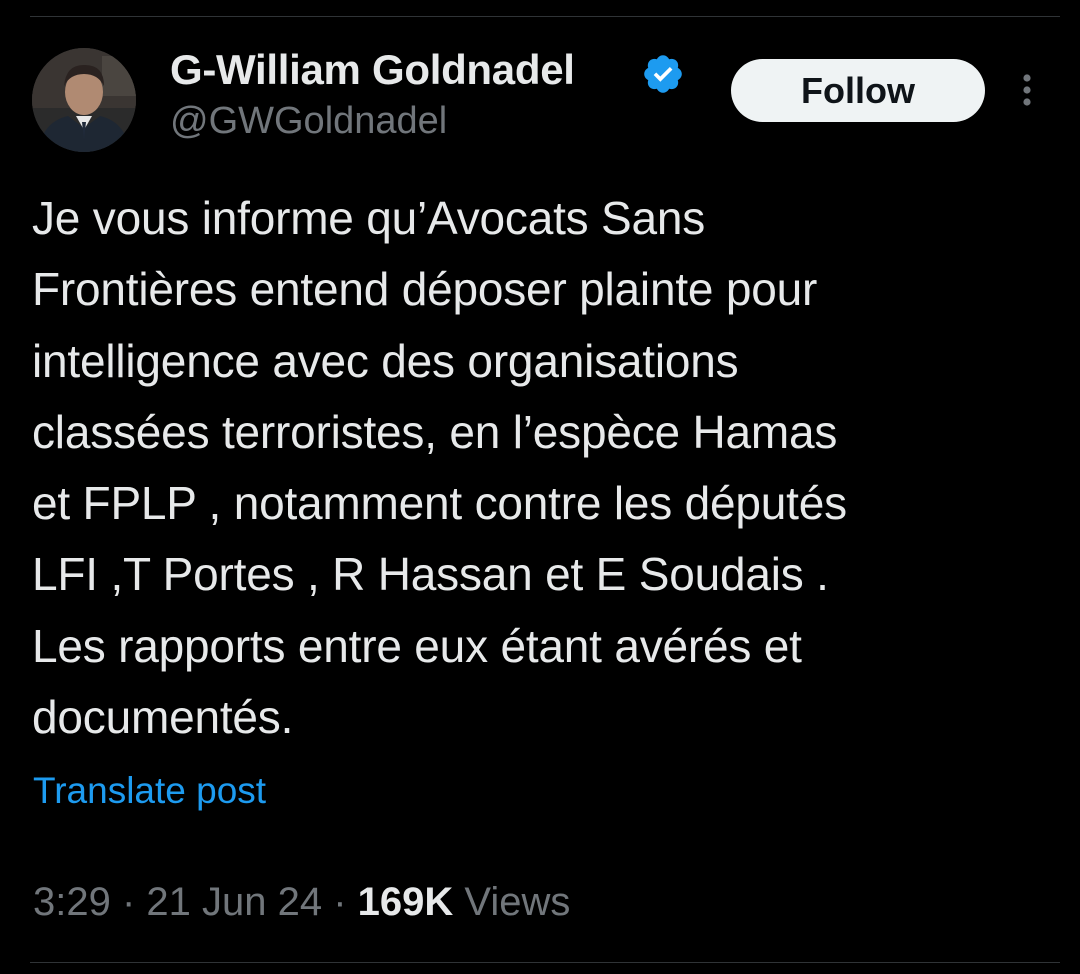 The width and height of the screenshot is (1080, 974). I want to click on top-divider, so click(545, 16).